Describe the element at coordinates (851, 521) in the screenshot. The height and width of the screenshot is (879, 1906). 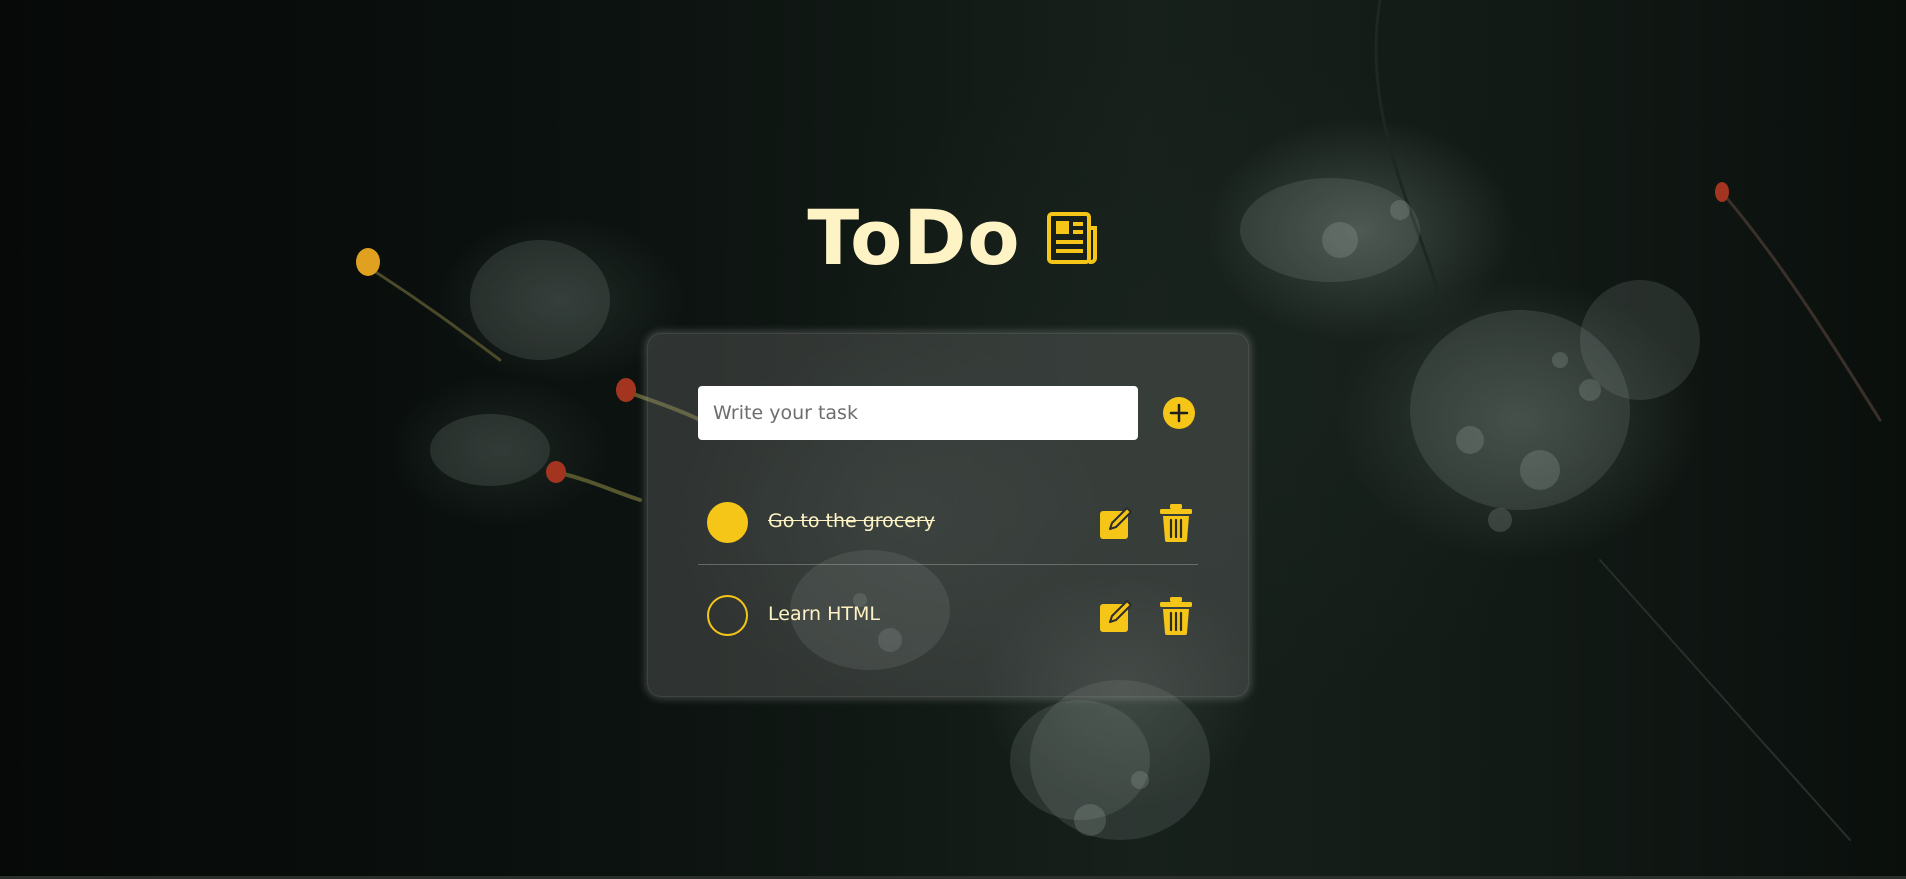
I see `task-text: Go to the grocery` at that location.